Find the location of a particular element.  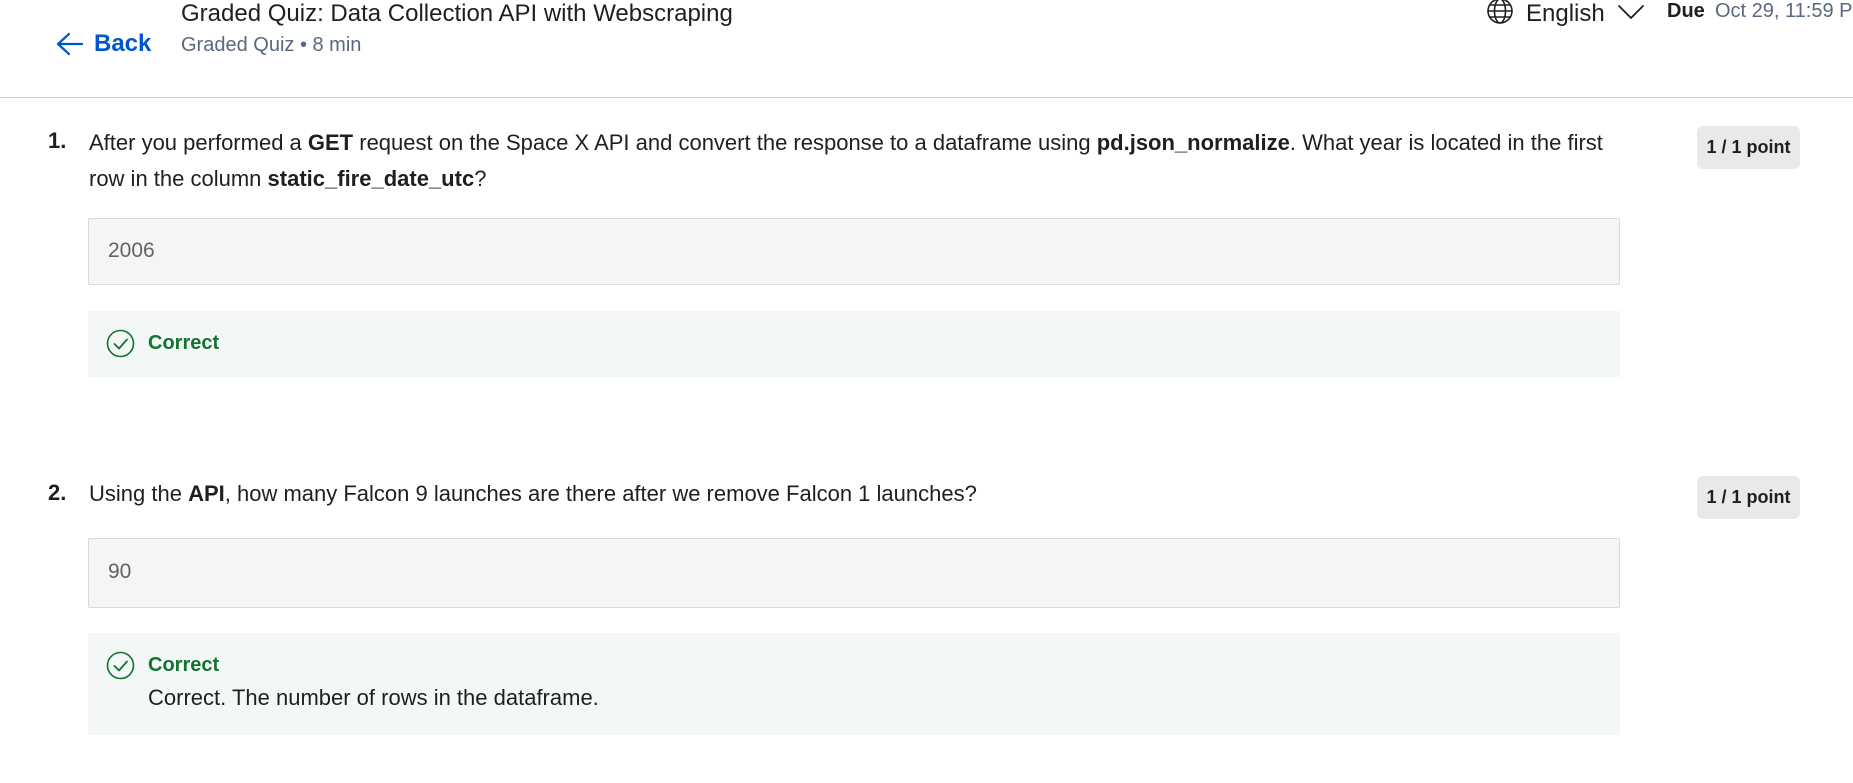

globe-icon is located at coordinates (1500, 16).